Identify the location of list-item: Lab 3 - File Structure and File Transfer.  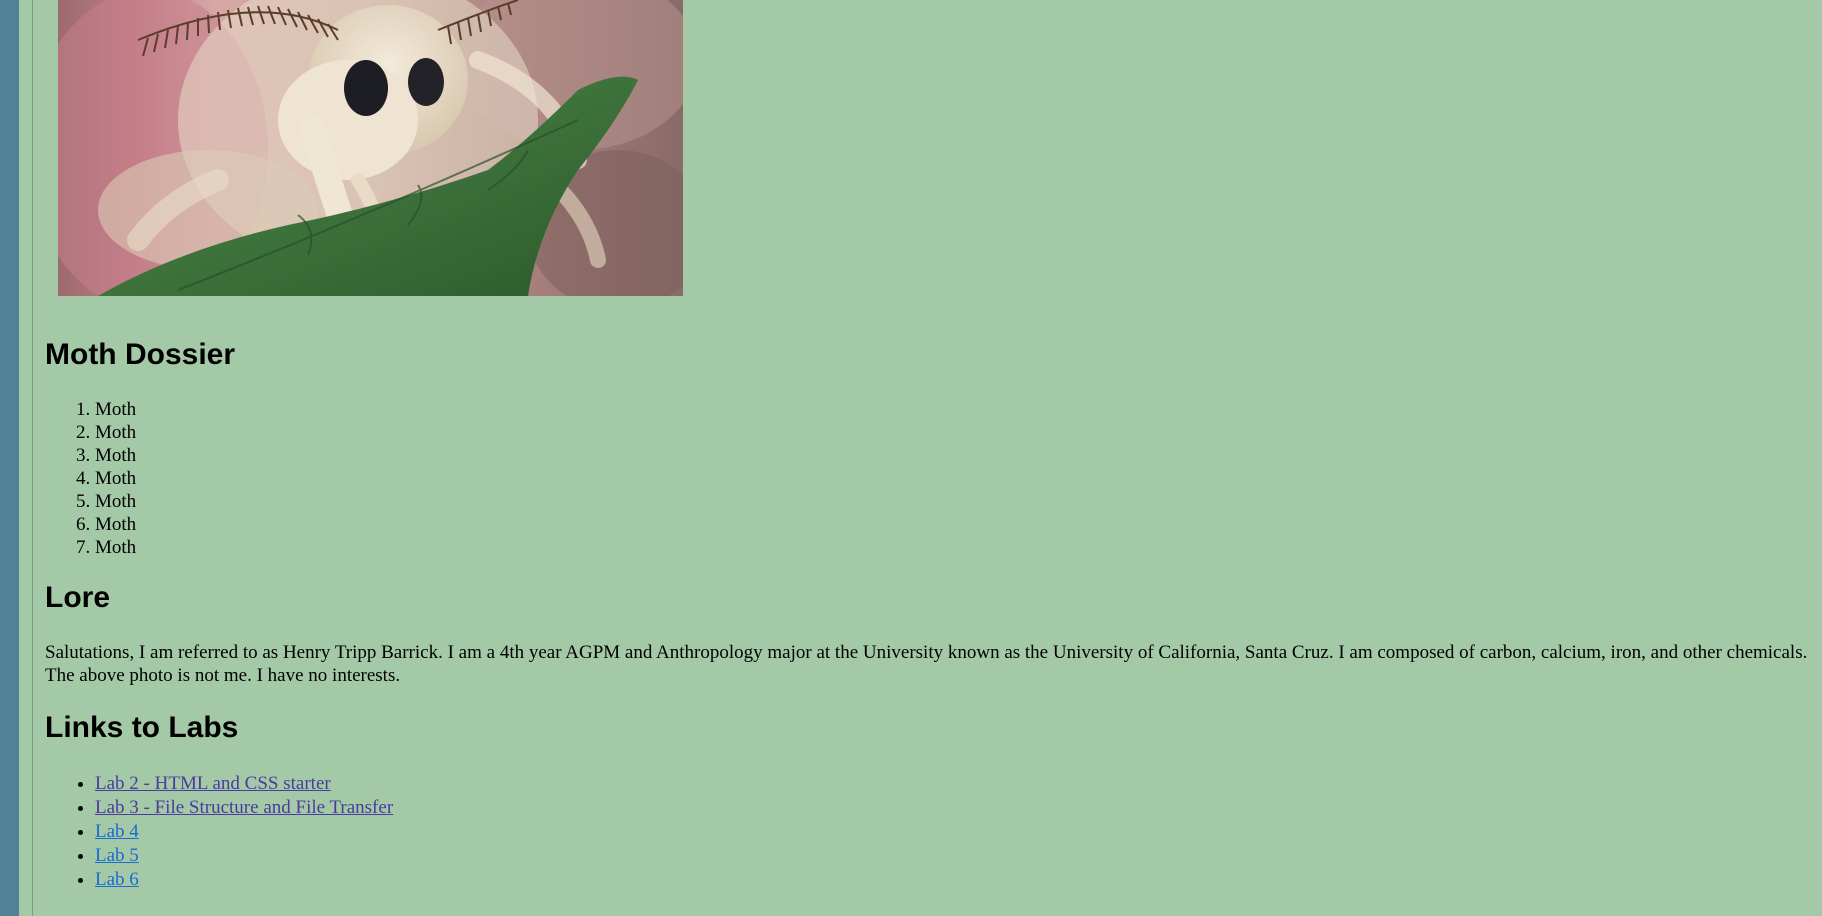
(244, 808).